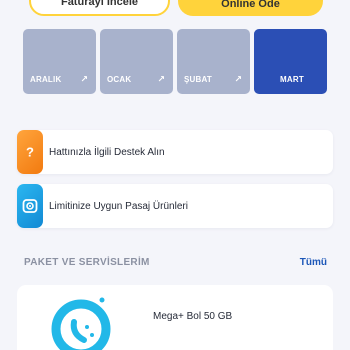  I want to click on support-accent: ?, so click(30, 152).